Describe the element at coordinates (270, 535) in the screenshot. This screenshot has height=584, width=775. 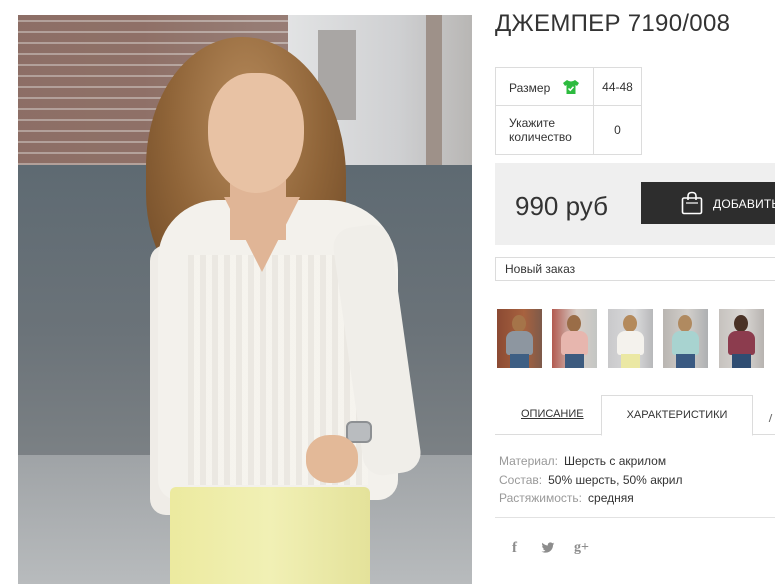
I see `photo-model-pants` at that location.